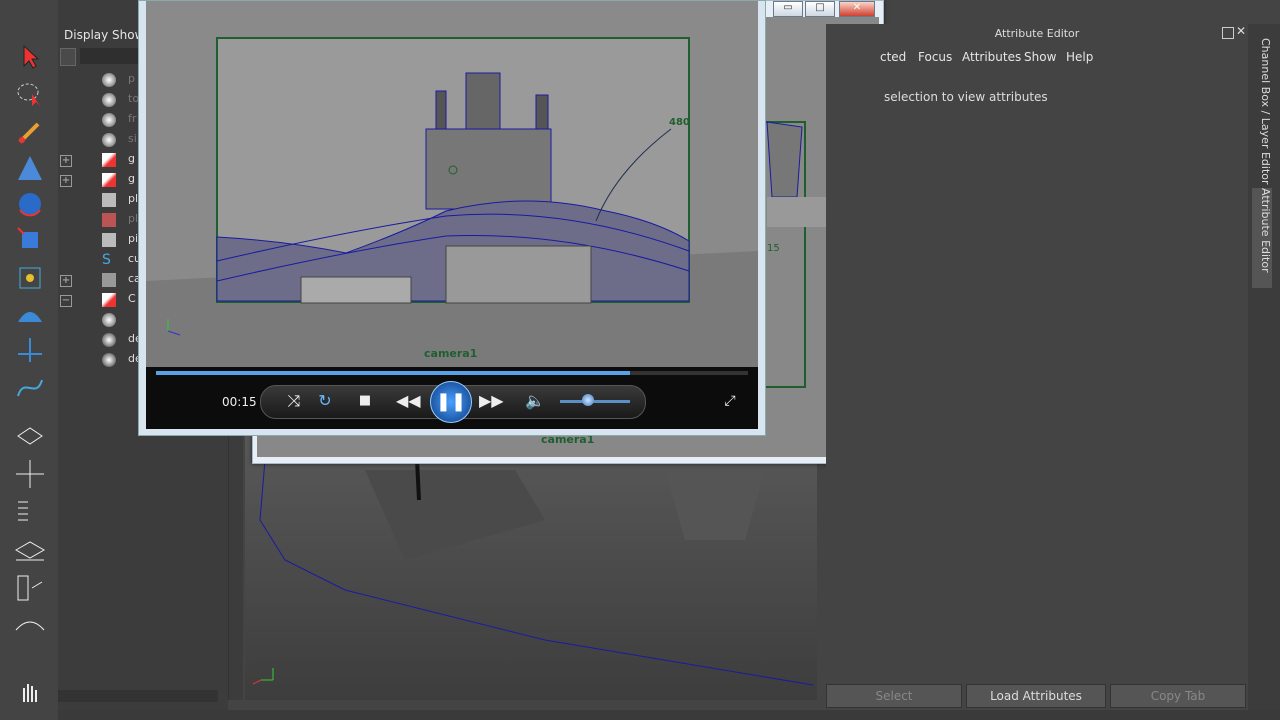 The width and height of the screenshot is (1280, 720). Describe the element at coordinates (138, 696) in the screenshot. I see `outliner-hscrollbar` at that location.